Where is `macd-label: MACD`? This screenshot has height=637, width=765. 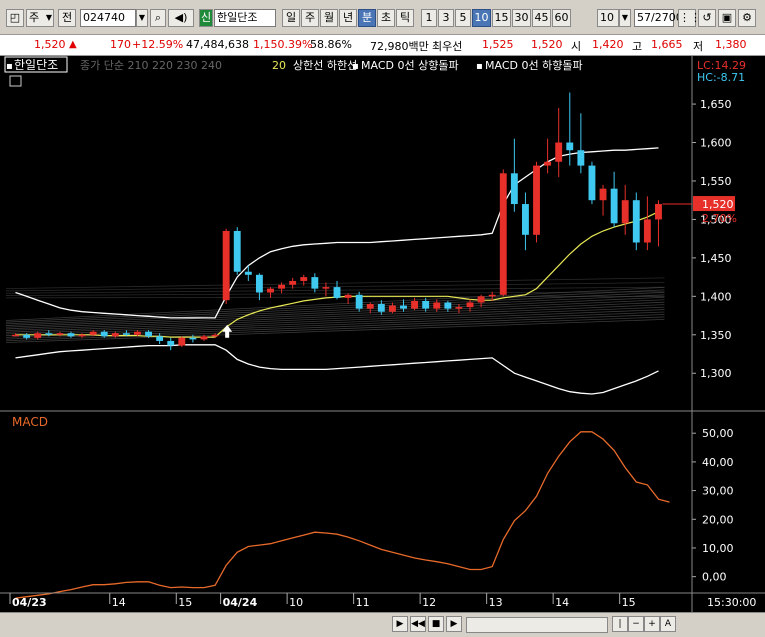 macd-label: MACD is located at coordinates (30, 422).